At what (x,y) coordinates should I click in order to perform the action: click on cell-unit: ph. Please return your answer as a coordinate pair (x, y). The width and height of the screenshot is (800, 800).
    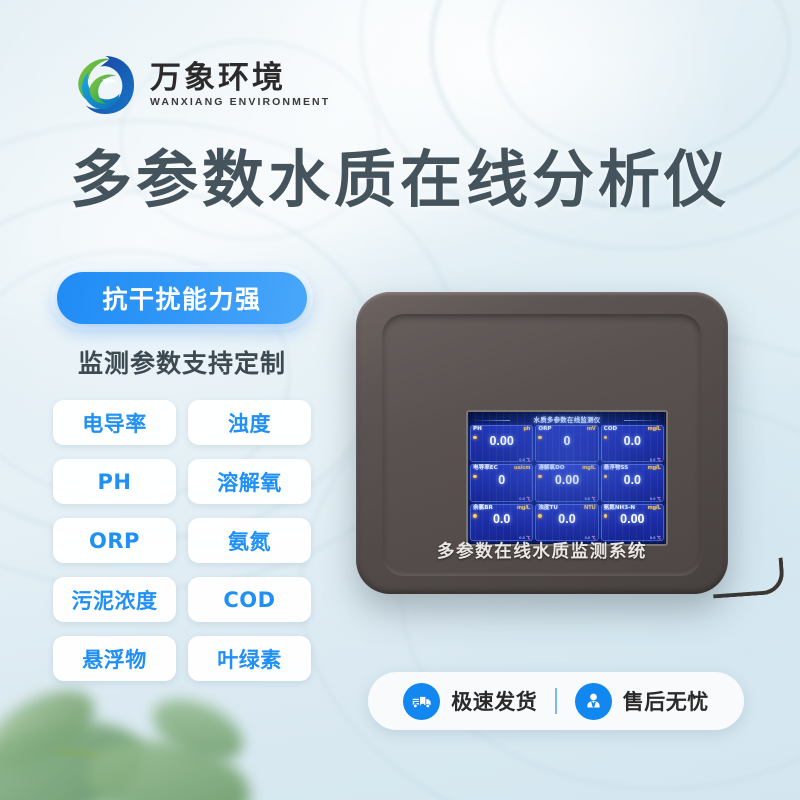
    Looking at the image, I should click on (527, 429).